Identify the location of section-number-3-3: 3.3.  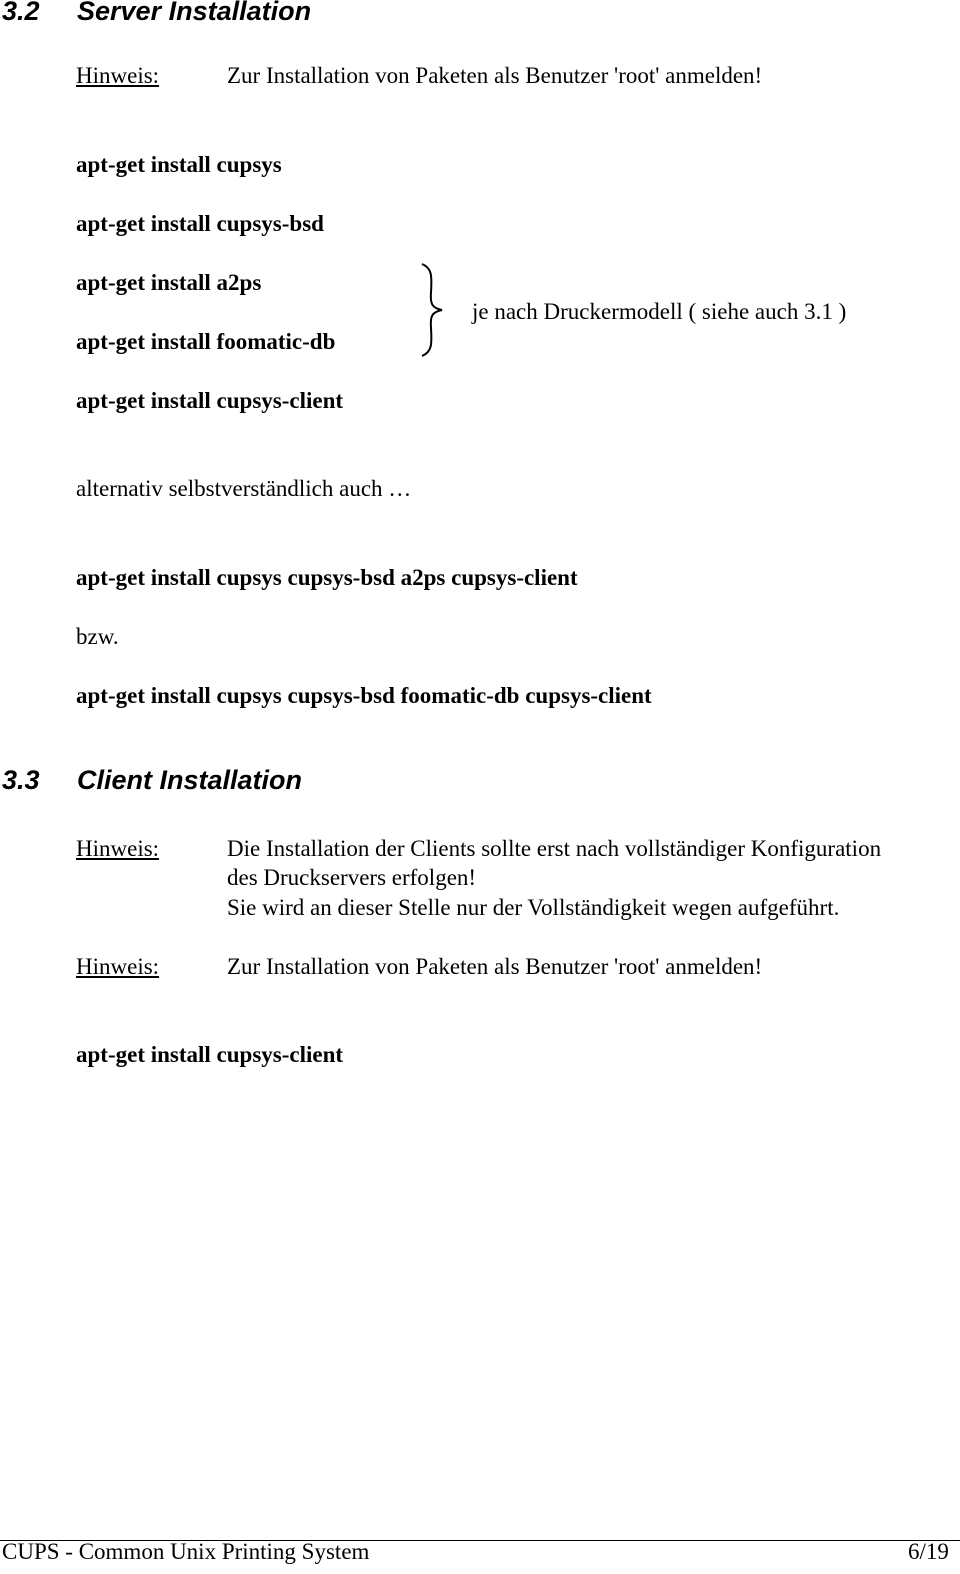
(21, 780).